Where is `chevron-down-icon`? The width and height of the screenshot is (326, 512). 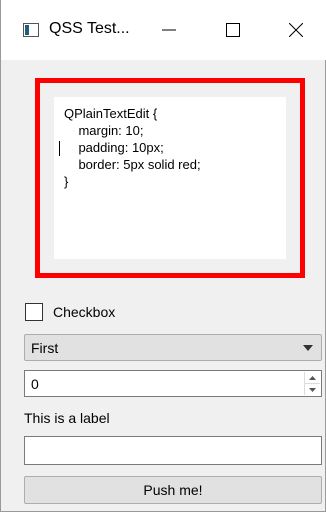
chevron-down-icon is located at coordinates (308, 348).